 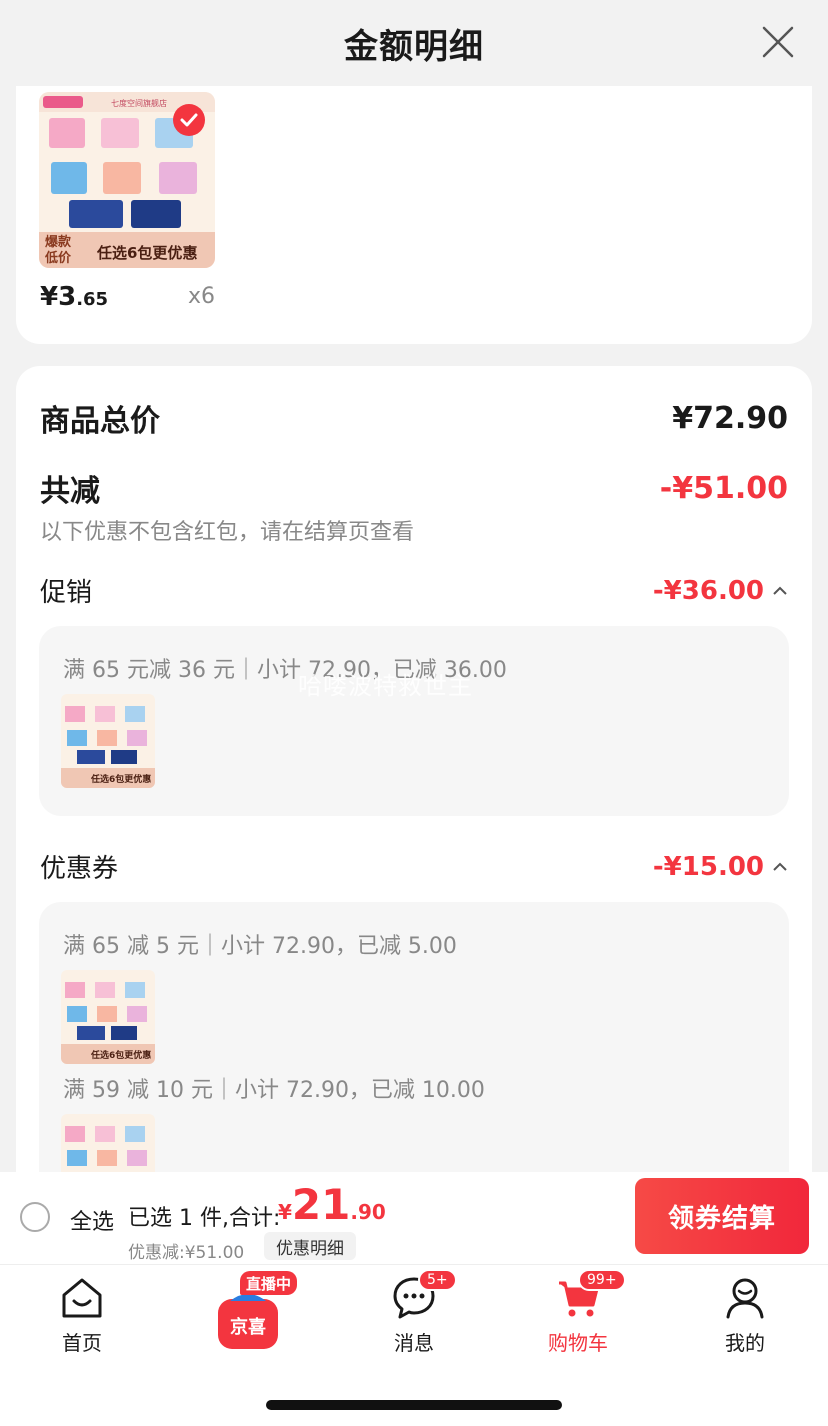 What do you see at coordinates (58, 258) in the screenshot?
I see `svg-text: 低价` at bounding box center [58, 258].